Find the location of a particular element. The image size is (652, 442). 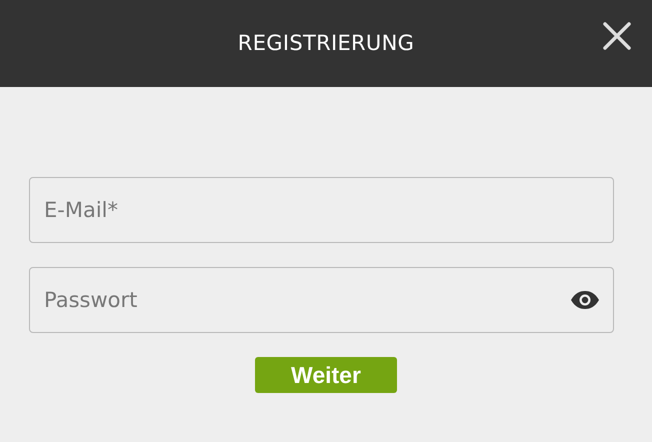

password-field: Passwort is located at coordinates (321, 300).